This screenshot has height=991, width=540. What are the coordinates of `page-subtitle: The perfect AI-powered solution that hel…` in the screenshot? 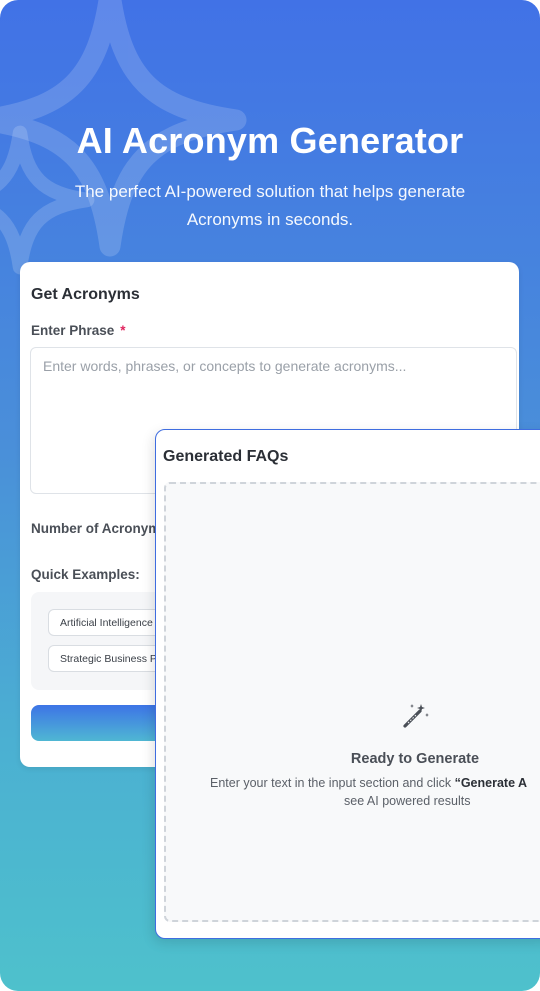 It's located at (270, 205).